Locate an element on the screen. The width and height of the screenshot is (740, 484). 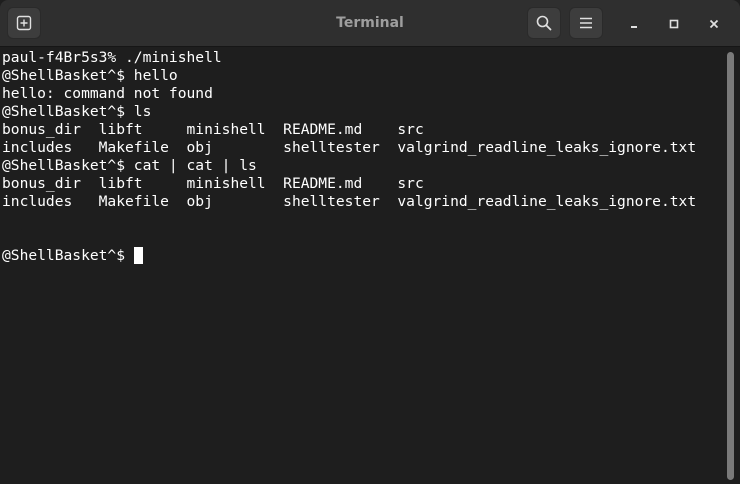
maximize-icon is located at coordinates (674, 24).